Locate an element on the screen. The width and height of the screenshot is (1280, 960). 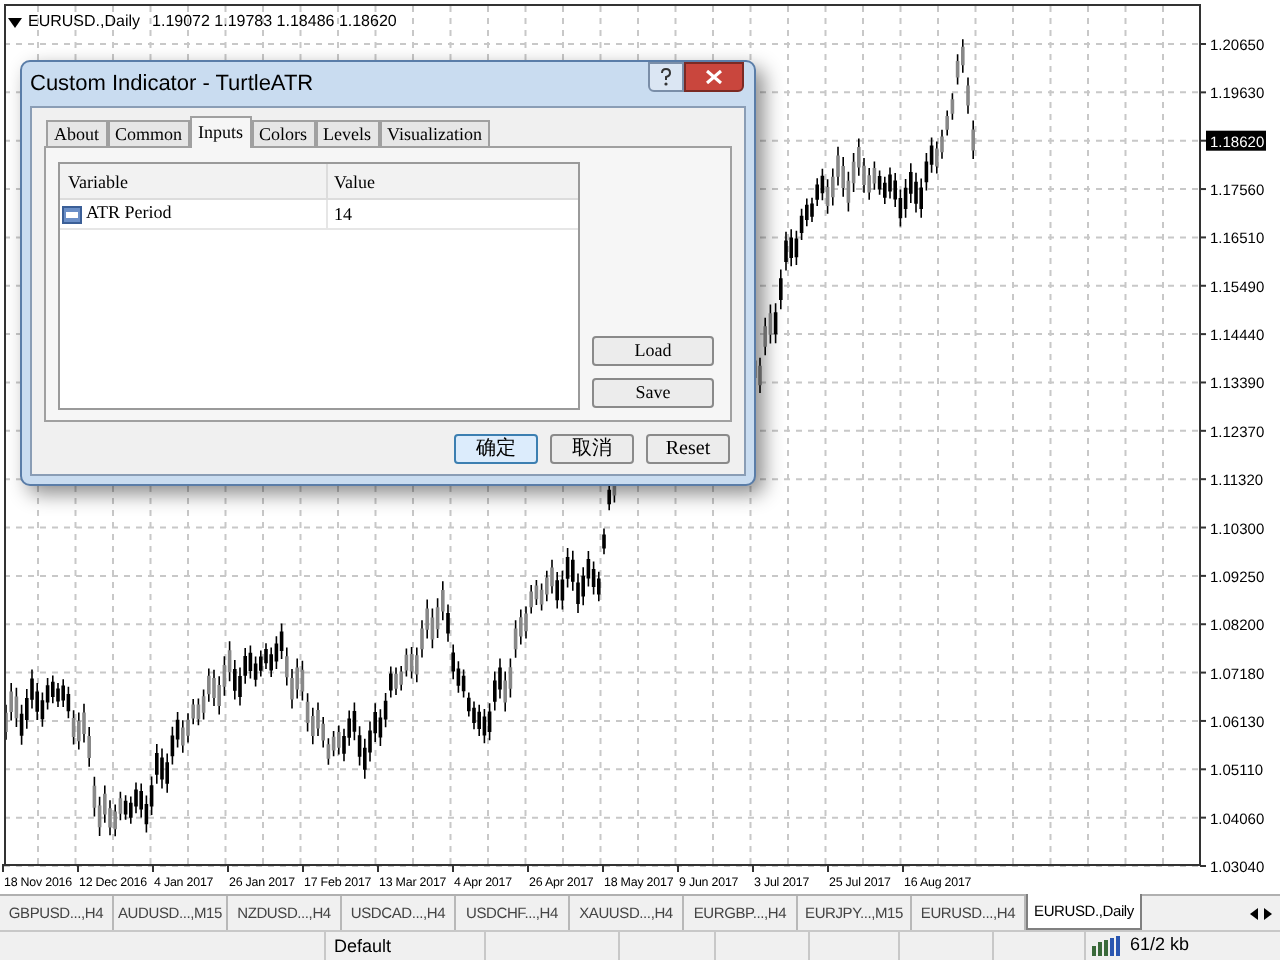
ohlc-values: 1.19072 1.19783 1.18486 1.18620 is located at coordinates (274, 22).